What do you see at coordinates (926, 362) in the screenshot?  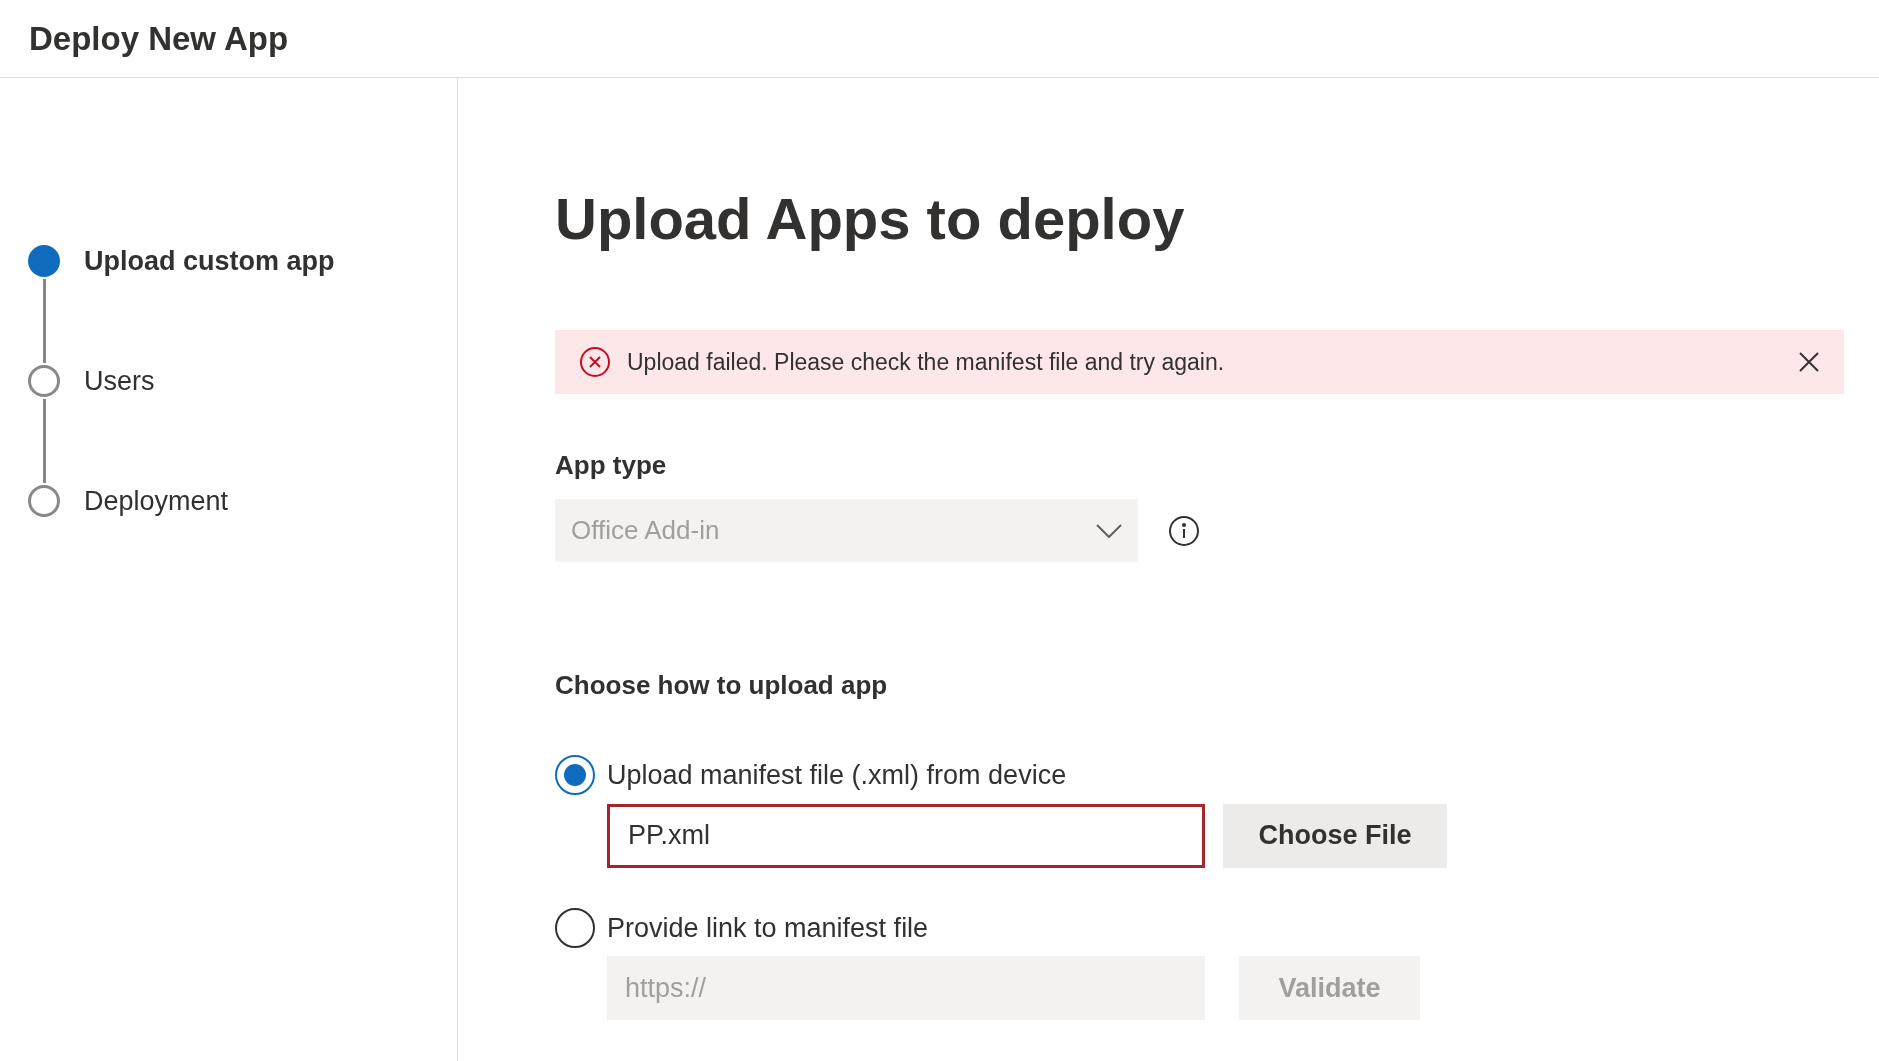 I see `error-message: Upload failed. Please check the manifest file and try again.` at bounding box center [926, 362].